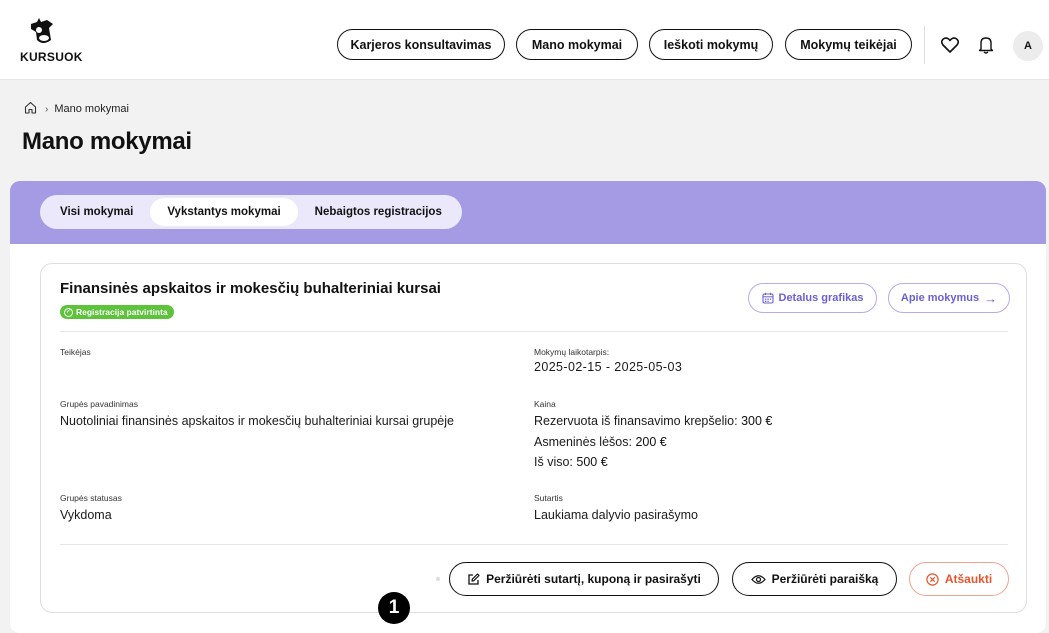 This screenshot has width=1049, height=633. Describe the element at coordinates (545, 404) in the screenshot. I see `price-label: Kaina` at that location.